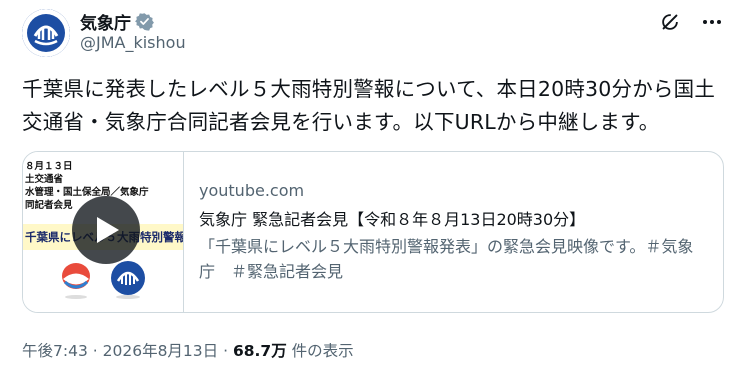  I want to click on view-label: 件の表示, so click(322, 351).